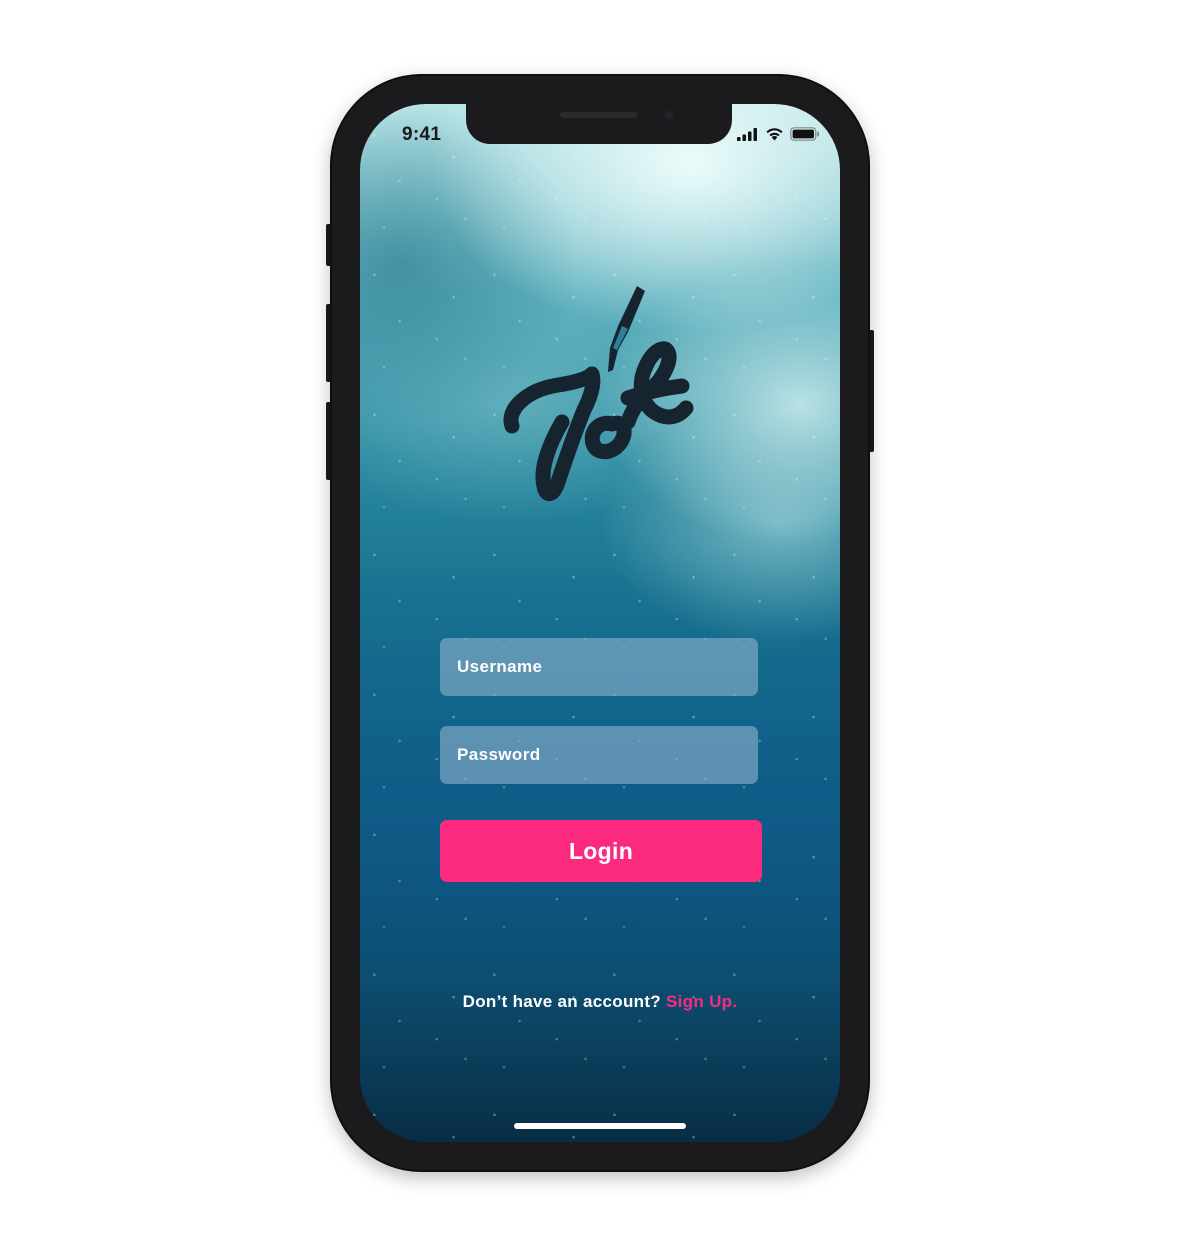 The width and height of the screenshot is (1200, 1246). I want to click on pen-nib-icon, so click(626, 329).